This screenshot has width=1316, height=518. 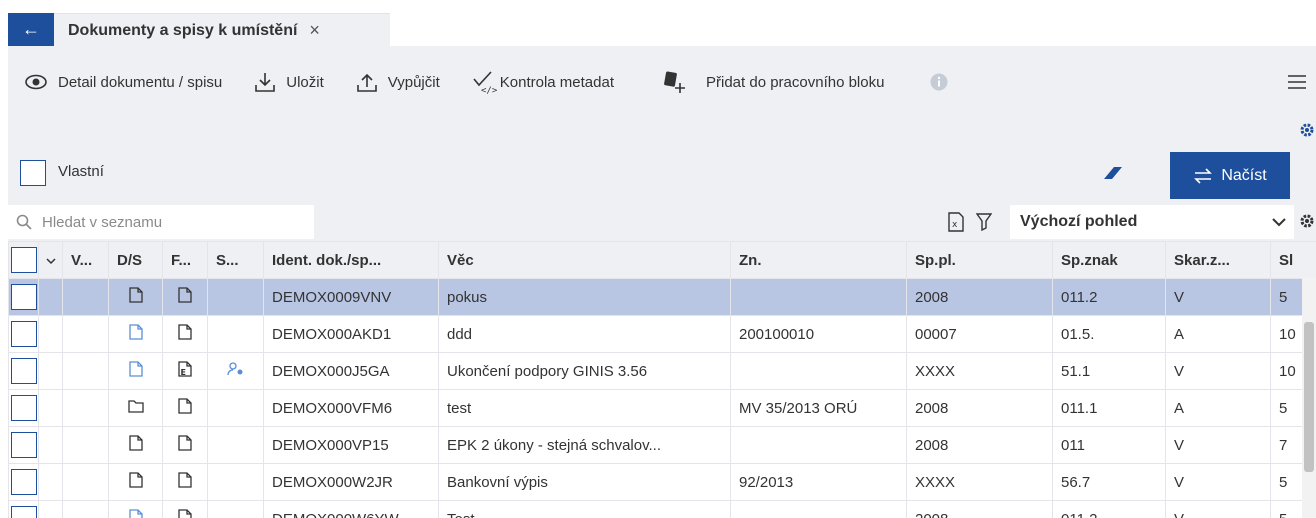 What do you see at coordinates (818, 260) in the screenshot?
I see `column-header: Zn.` at bounding box center [818, 260].